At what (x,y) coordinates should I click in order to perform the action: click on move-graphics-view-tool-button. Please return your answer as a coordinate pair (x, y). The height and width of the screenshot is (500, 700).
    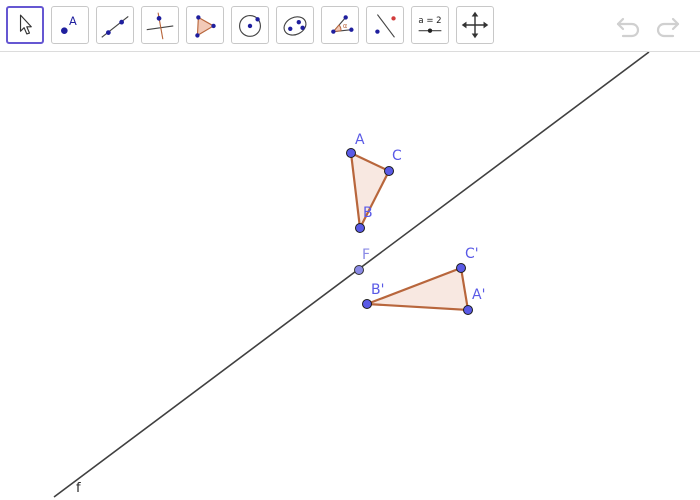
    Looking at the image, I should click on (475, 25).